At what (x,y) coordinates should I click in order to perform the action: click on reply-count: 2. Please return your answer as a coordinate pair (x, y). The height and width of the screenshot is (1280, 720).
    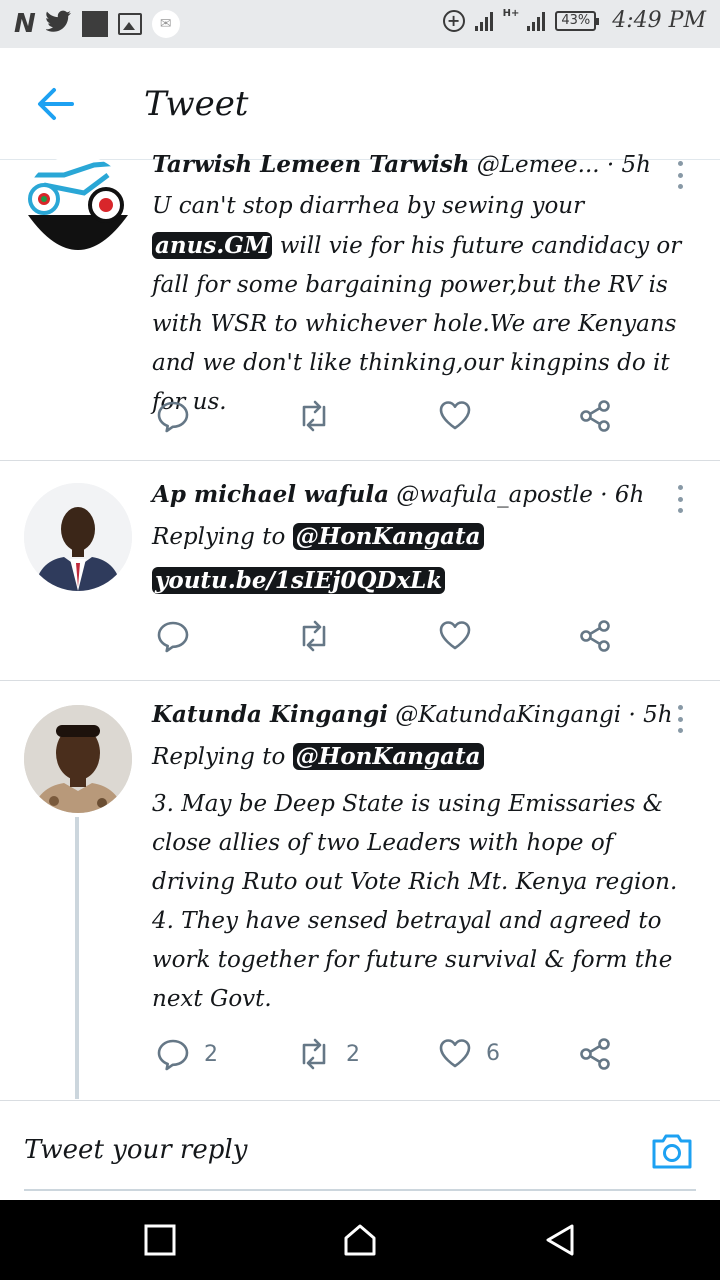
    Looking at the image, I should click on (211, 1054).